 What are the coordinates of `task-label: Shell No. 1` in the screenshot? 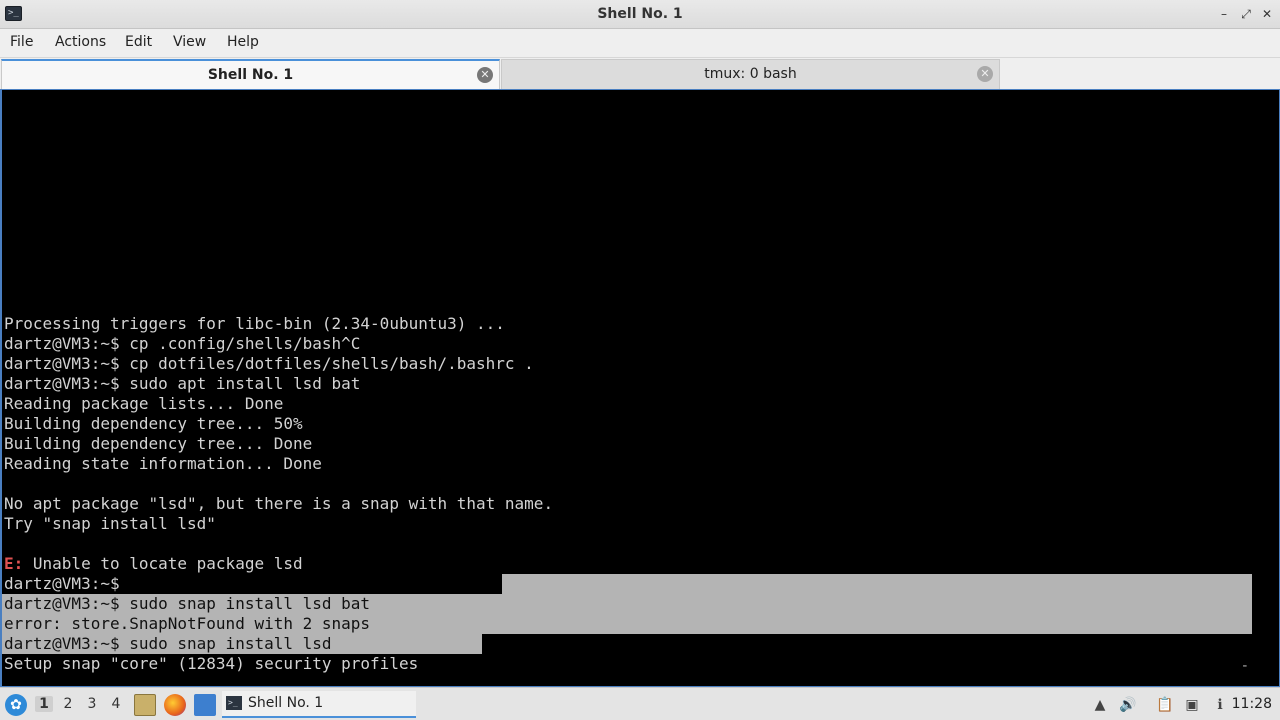 It's located at (286, 703).